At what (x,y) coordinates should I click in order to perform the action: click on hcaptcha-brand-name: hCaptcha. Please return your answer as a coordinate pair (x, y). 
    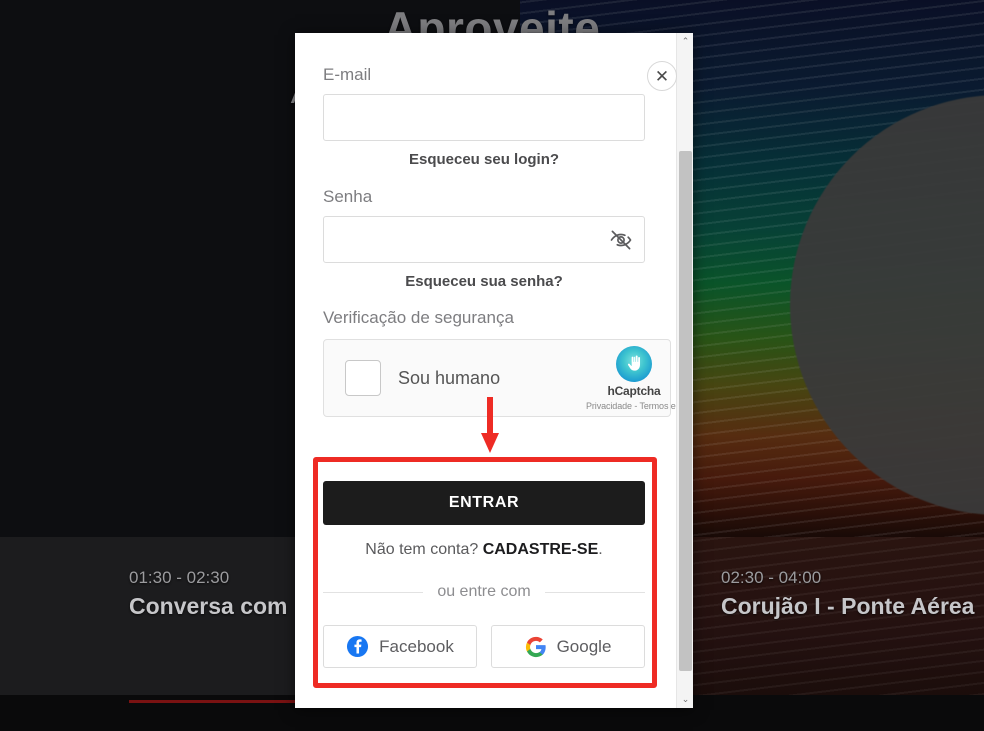
    Looking at the image, I should click on (634, 391).